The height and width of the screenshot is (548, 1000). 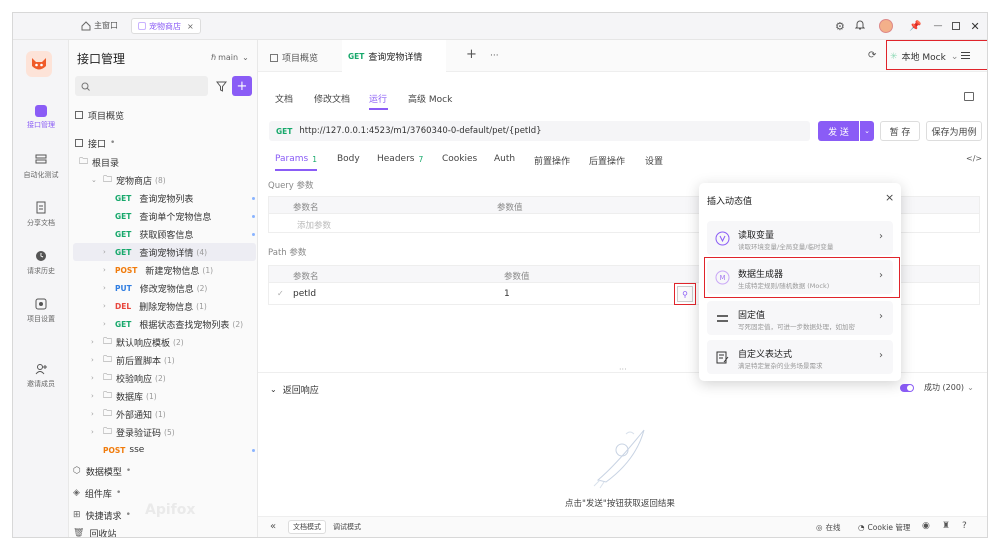 I want to click on record-icon: ◉, so click(x=926, y=526).